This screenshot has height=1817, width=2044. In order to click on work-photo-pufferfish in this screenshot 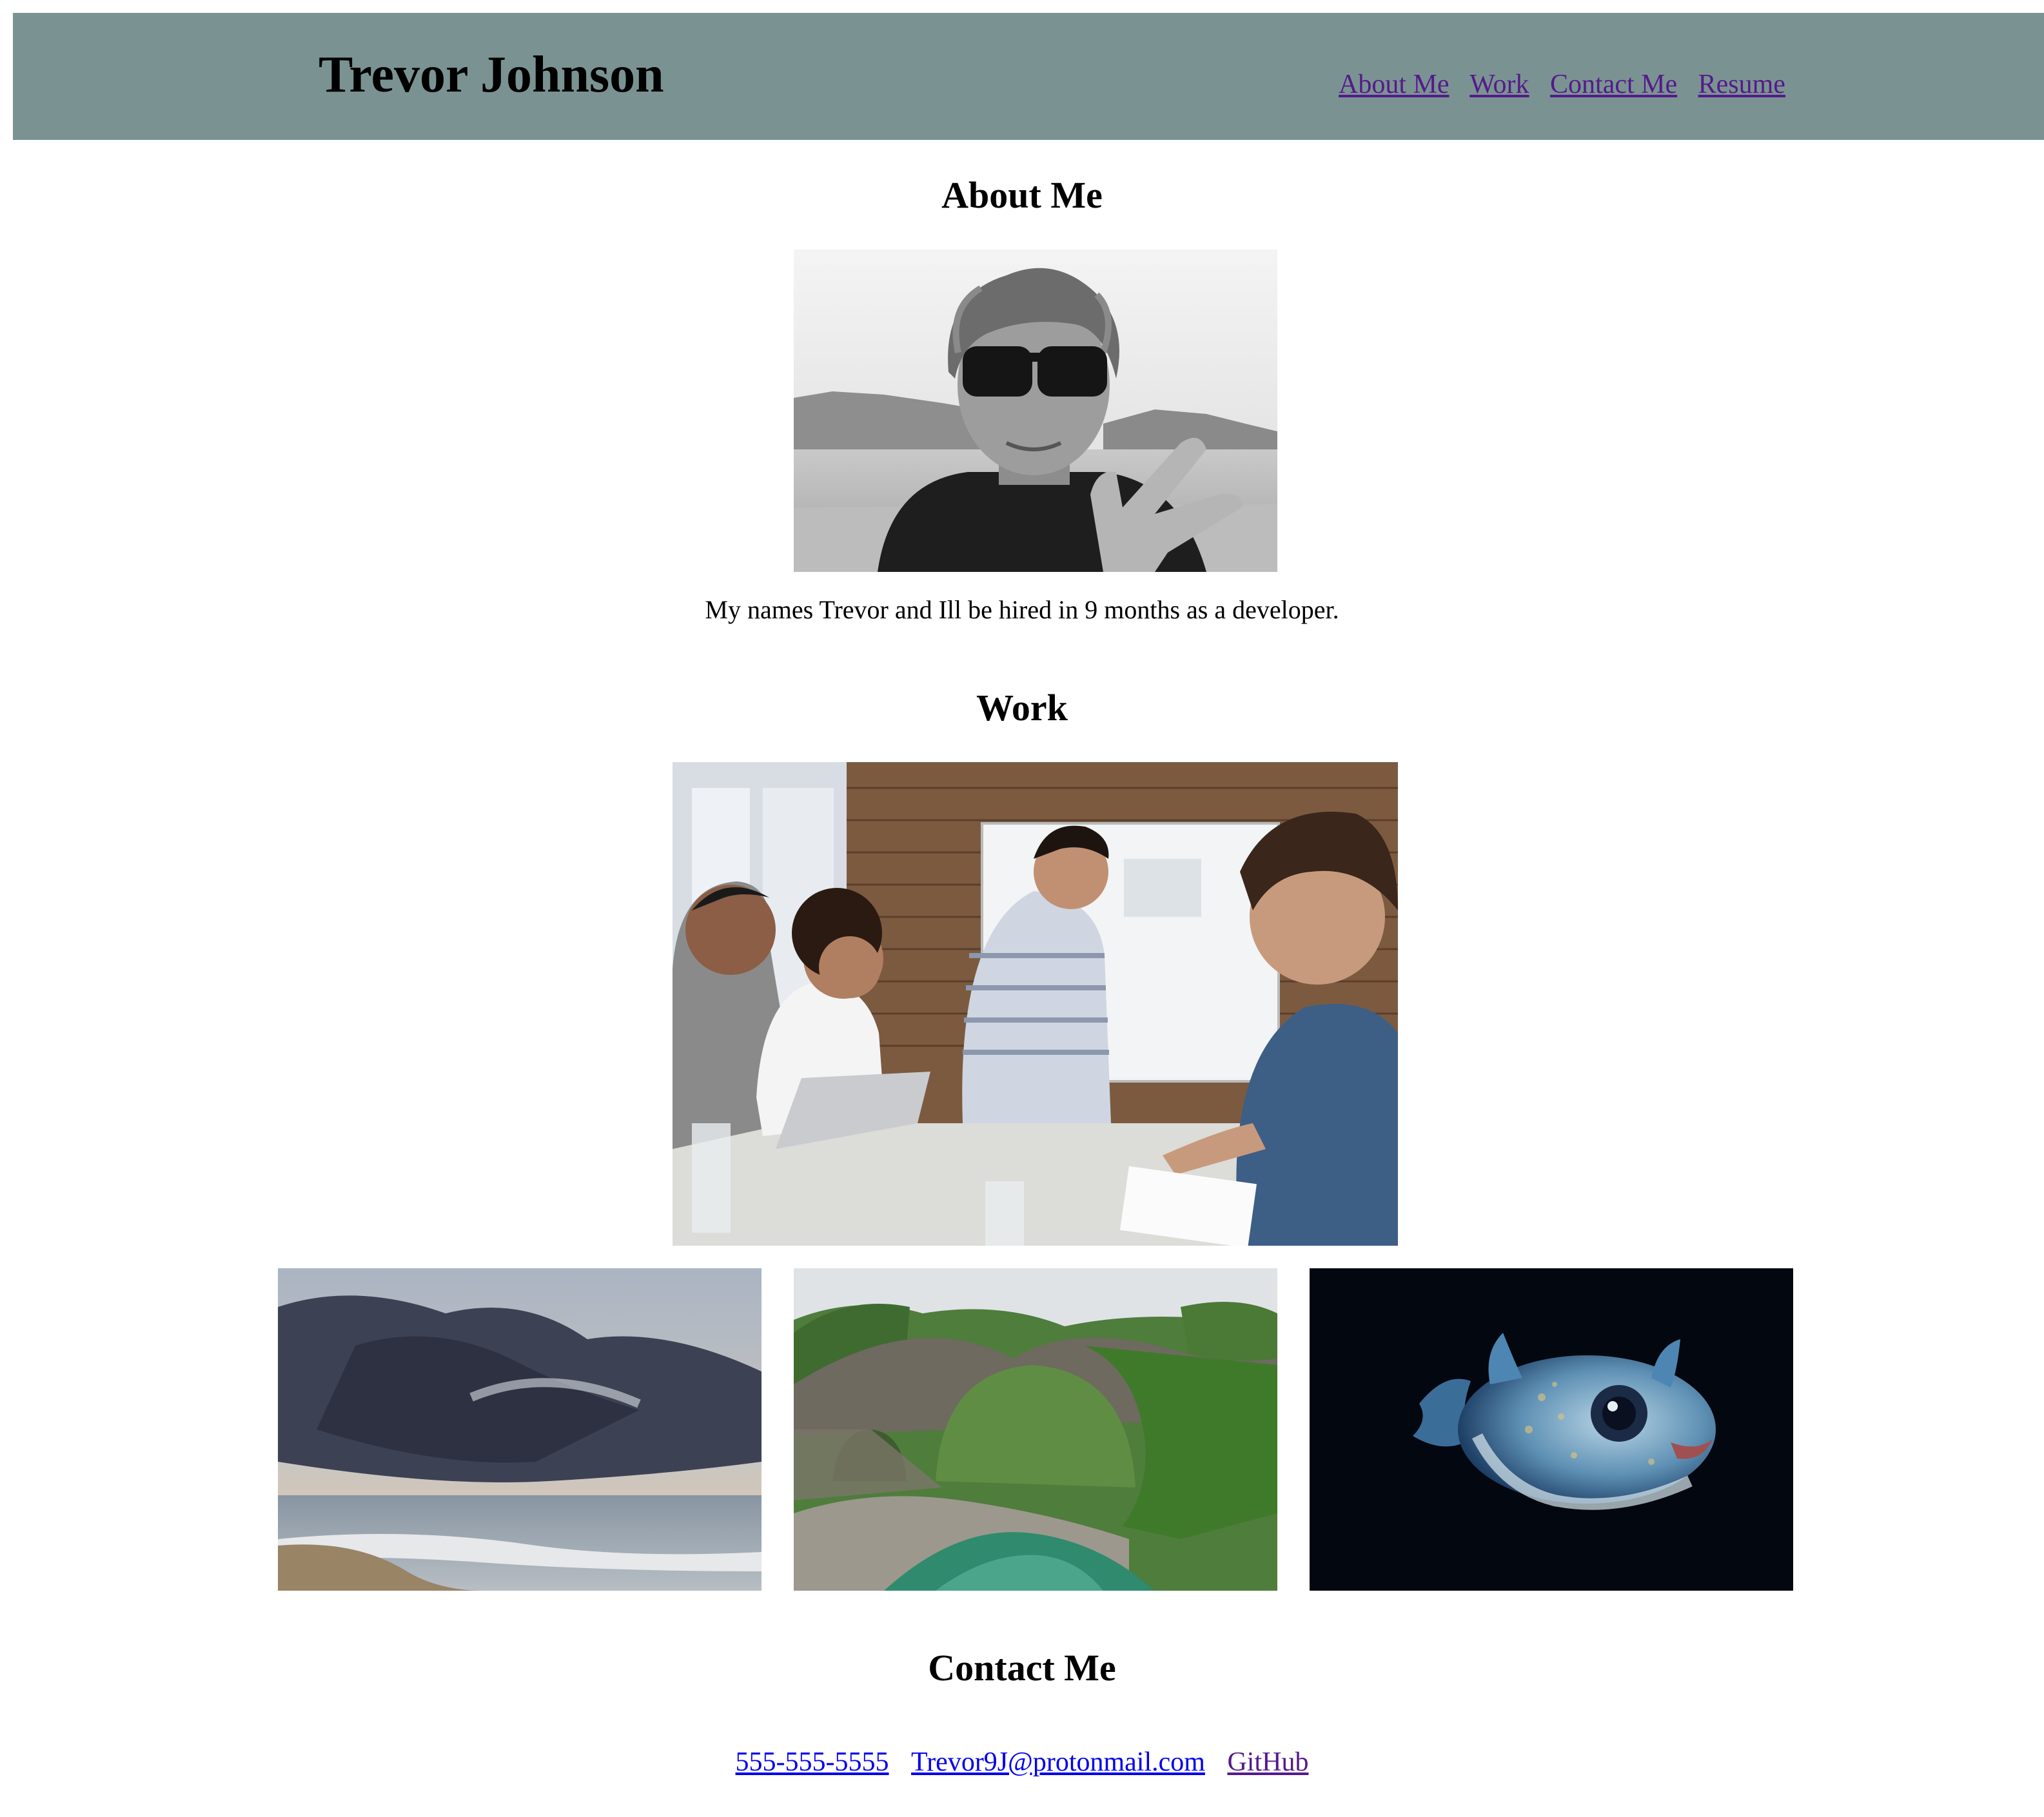, I will do `click(1551, 1429)`.